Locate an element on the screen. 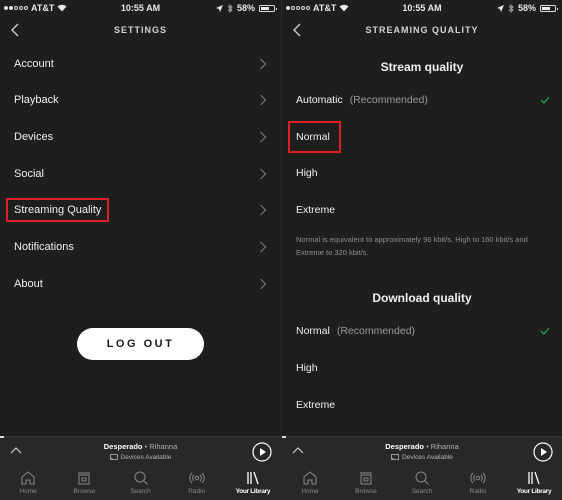  settings-item-label: Devices is located at coordinates (34, 137).